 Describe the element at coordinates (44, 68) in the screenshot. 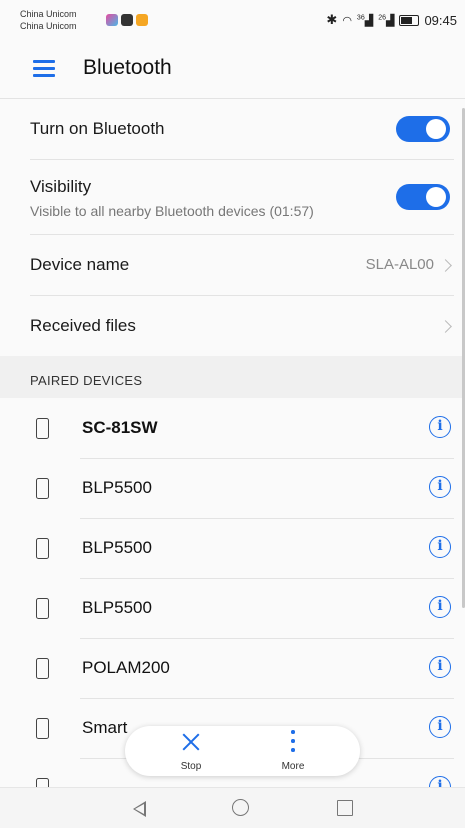

I see `menu-icon` at that location.